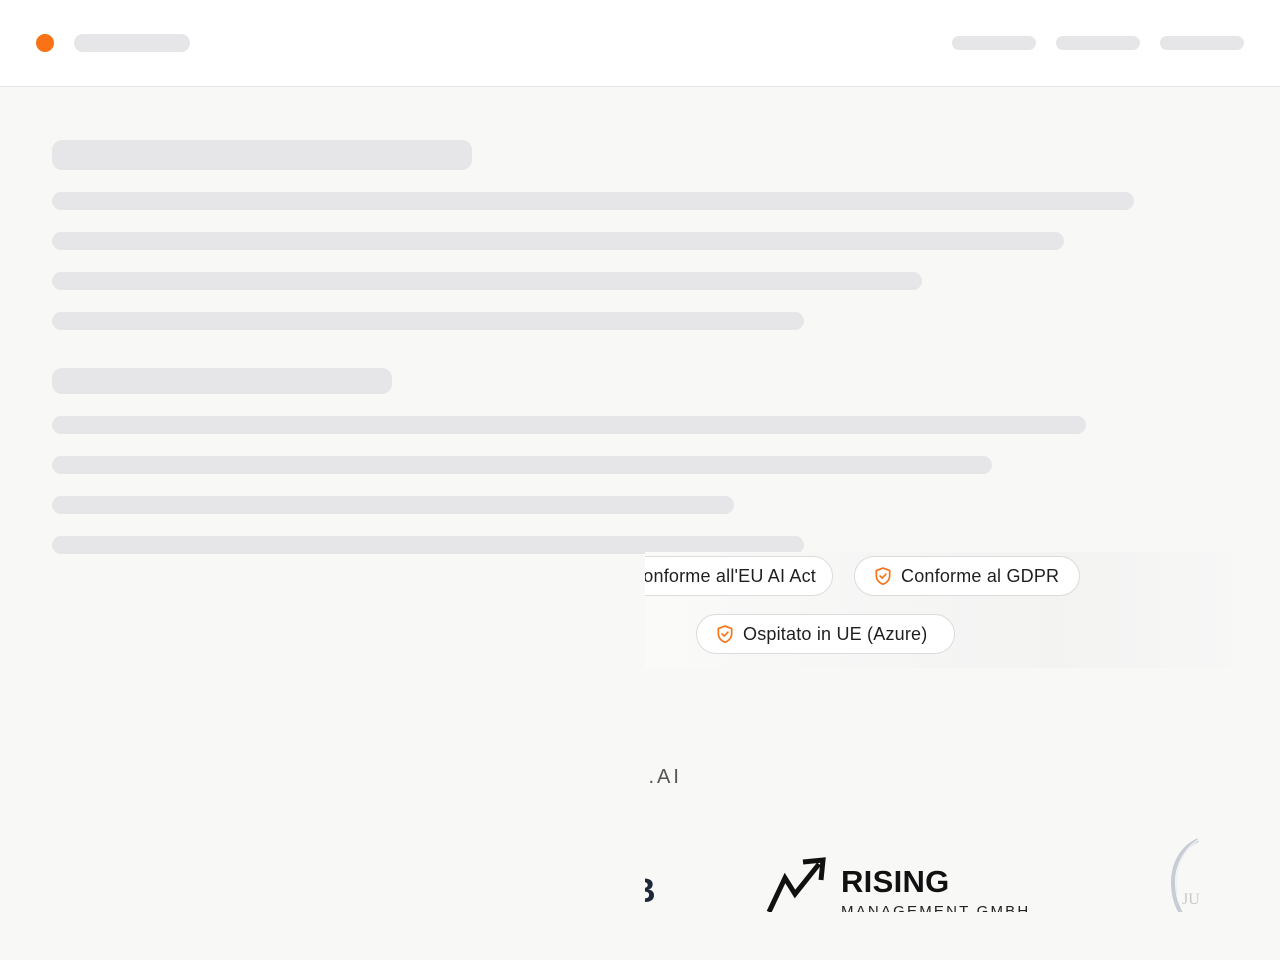 Image resolution: width=1280 pixels, height=960 pixels. Describe the element at coordinates (1191, 899) in the screenshot. I see `ring-logo-text: JU` at that location.